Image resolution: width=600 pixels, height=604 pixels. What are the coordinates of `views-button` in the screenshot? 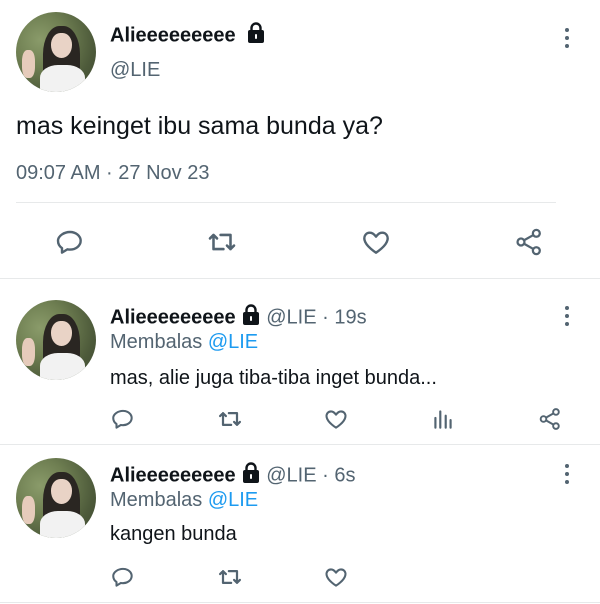 It's located at (443, 419).